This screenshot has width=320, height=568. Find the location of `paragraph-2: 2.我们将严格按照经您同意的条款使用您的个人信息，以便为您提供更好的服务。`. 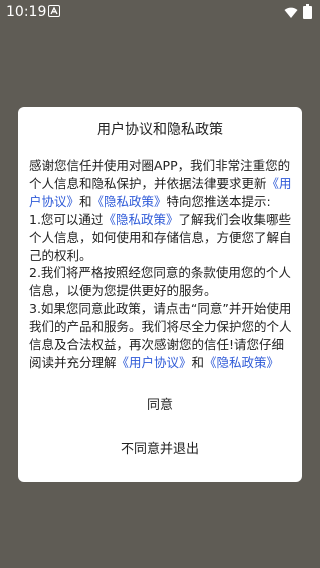

paragraph-2: 2.我们将严格按照经您同意的条款使用您的个人信息，以便为您提供更好的服务。 is located at coordinates (161, 282).